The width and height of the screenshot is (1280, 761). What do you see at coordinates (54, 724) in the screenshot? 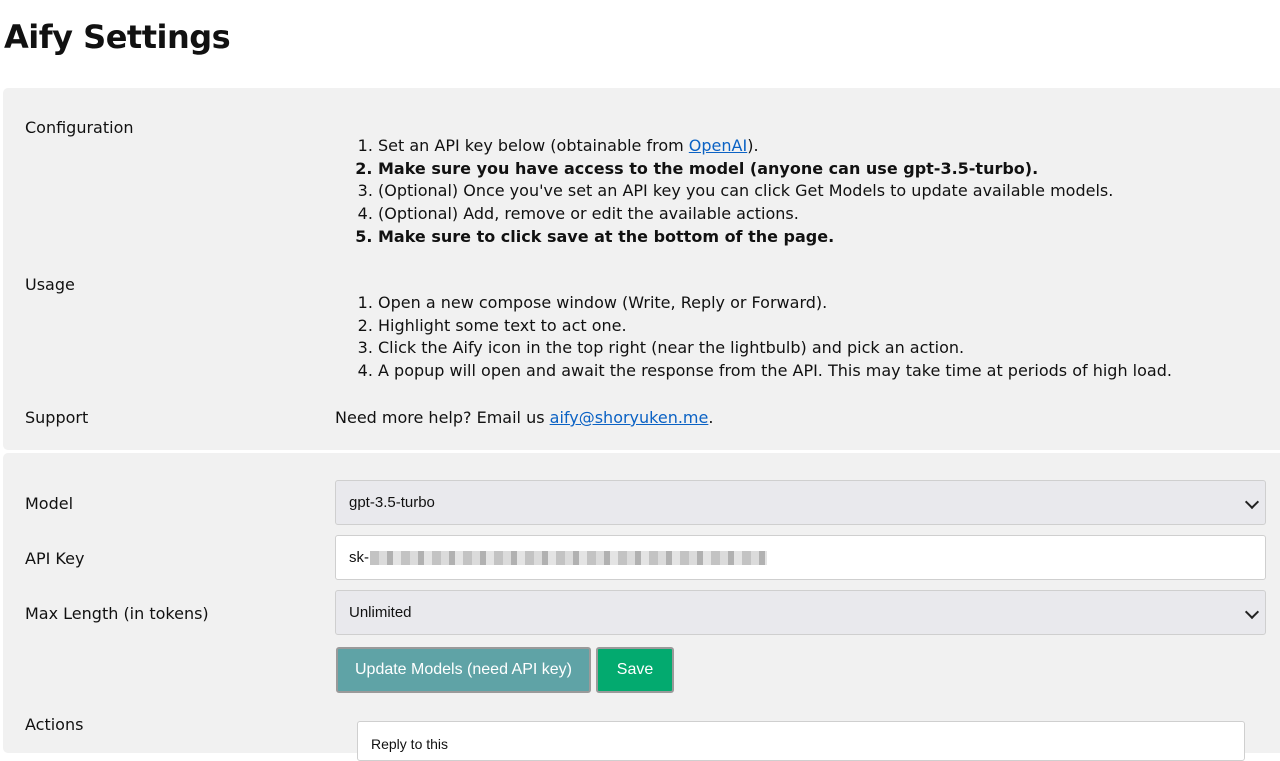
I see `actions-label: Actions` at bounding box center [54, 724].